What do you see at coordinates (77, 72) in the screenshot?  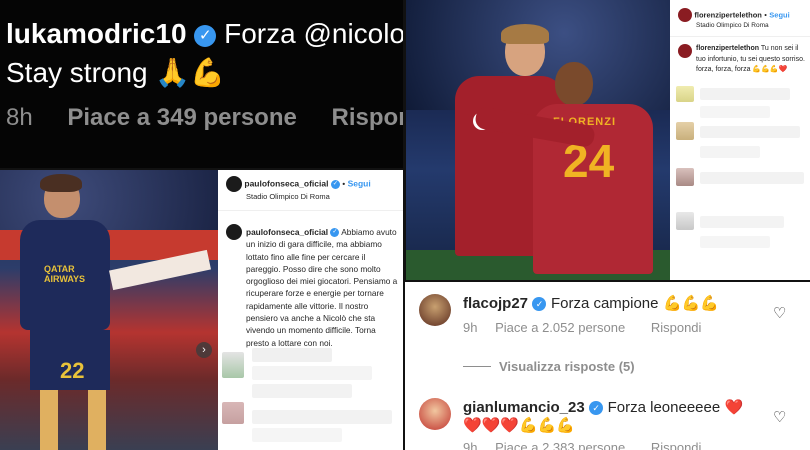 I see `comment-text-2: Stay strong` at bounding box center [77, 72].